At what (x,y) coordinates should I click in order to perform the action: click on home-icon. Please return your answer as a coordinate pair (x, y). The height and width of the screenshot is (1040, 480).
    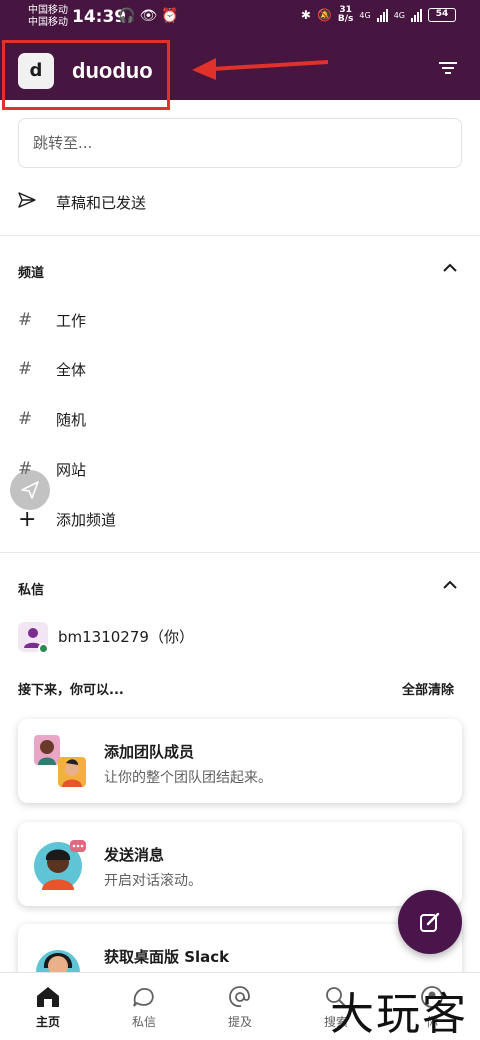
    Looking at the image, I should click on (48, 997).